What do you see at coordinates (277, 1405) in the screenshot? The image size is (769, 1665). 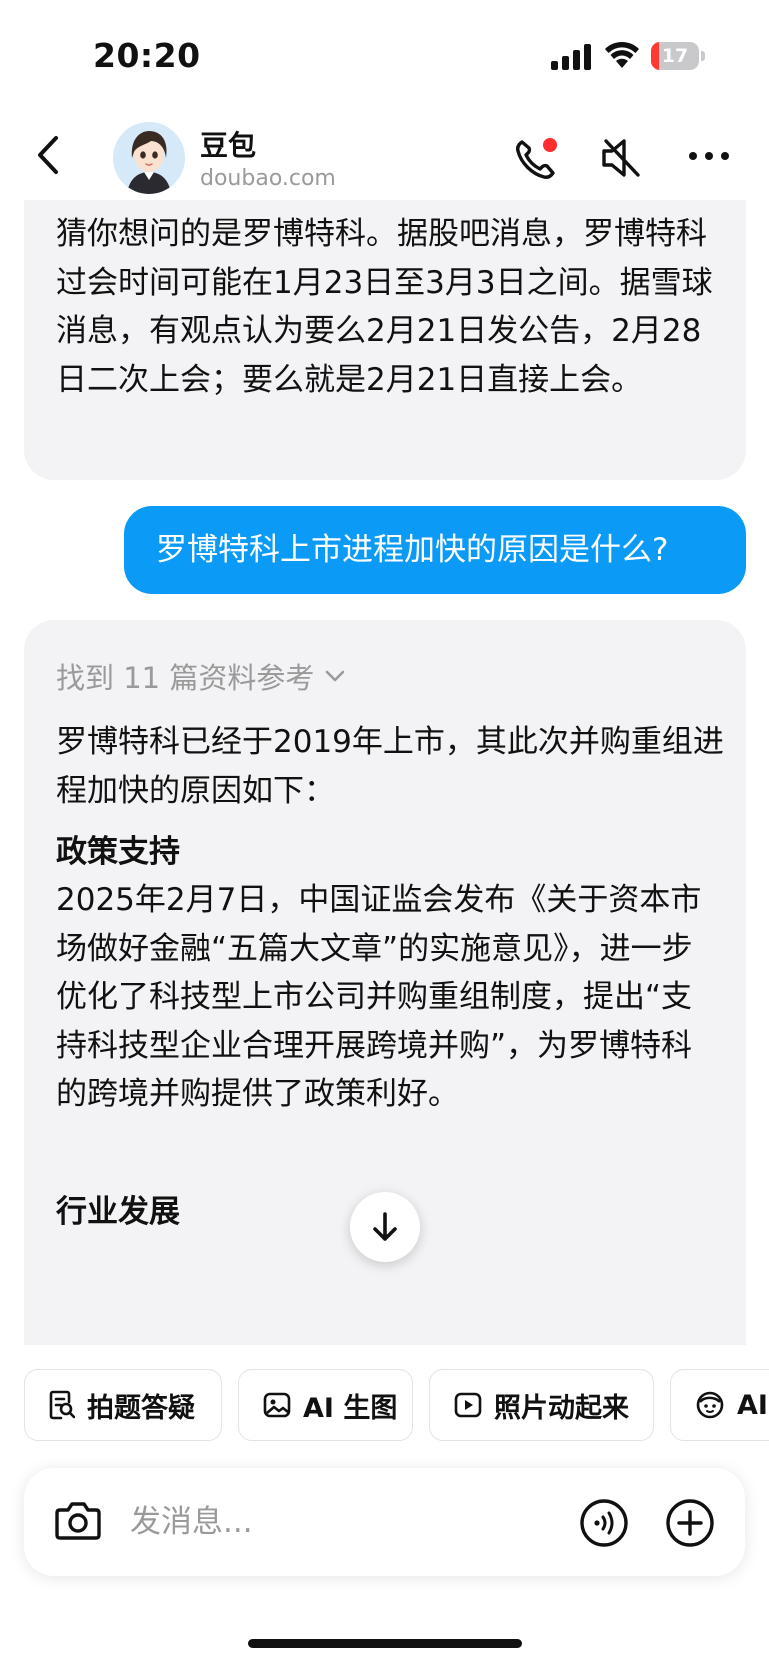 I see `image-icon` at bounding box center [277, 1405].